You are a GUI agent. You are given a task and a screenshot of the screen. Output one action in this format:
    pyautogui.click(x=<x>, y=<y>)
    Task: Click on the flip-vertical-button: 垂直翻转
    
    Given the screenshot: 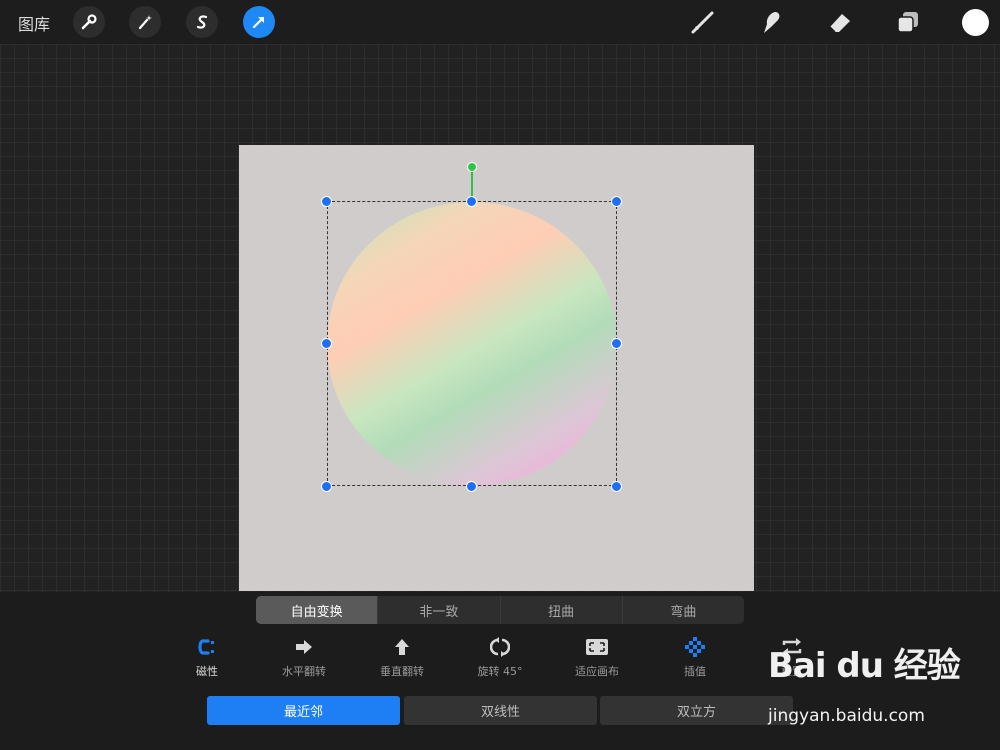 What is the action you would take?
    pyautogui.click(x=402, y=657)
    